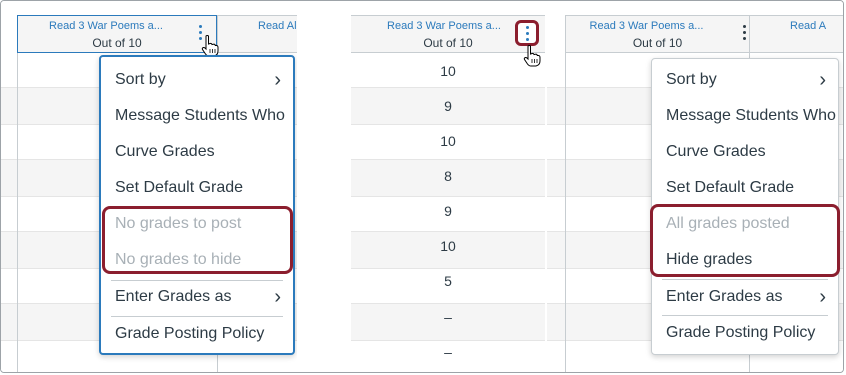  What do you see at coordinates (816, 26) in the screenshot?
I see `next-assignment-title: Read A` at bounding box center [816, 26].